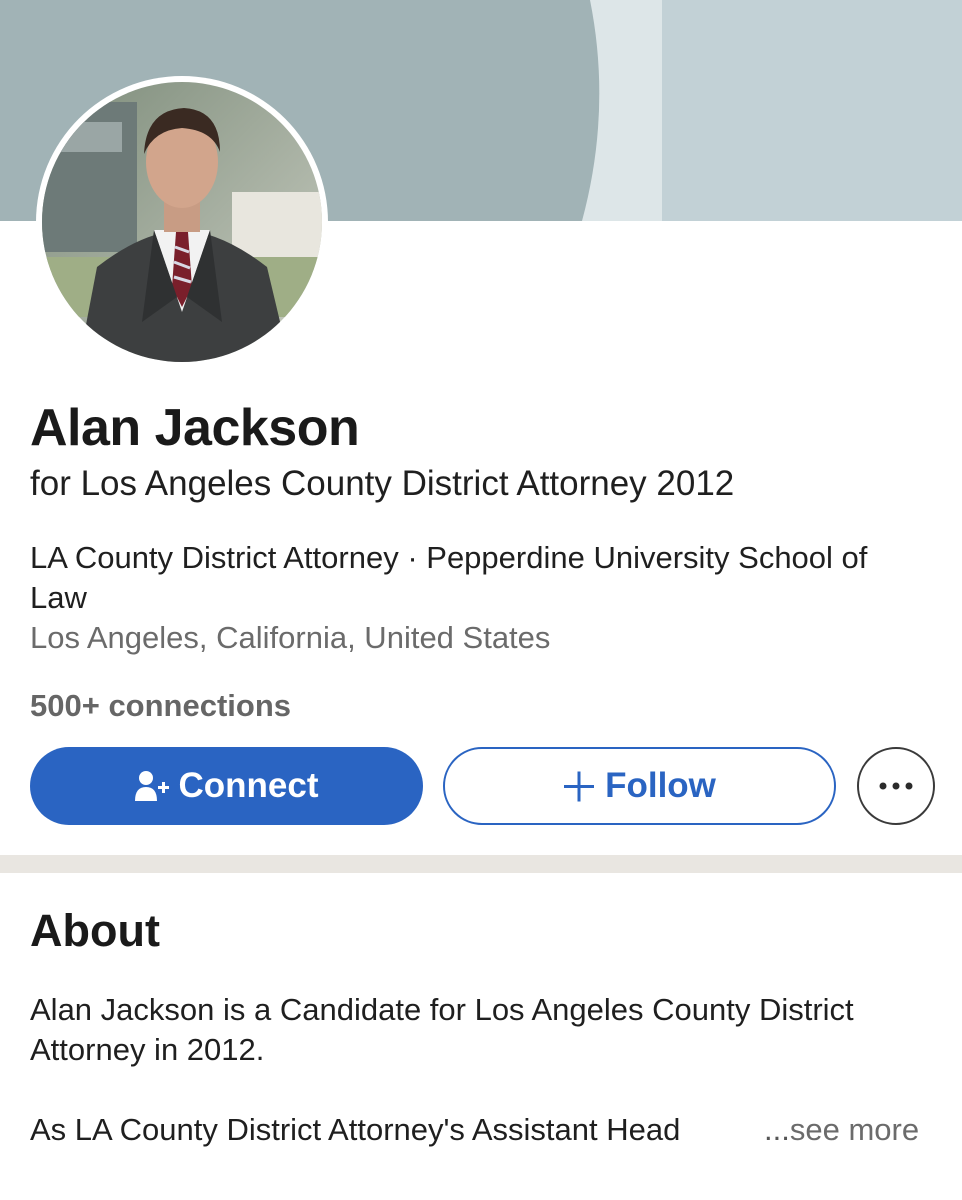 Image resolution: width=962 pixels, height=1200 pixels. Describe the element at coordinates (248, 785) in the screenshot. I see `connect-label: Connect` at that location.